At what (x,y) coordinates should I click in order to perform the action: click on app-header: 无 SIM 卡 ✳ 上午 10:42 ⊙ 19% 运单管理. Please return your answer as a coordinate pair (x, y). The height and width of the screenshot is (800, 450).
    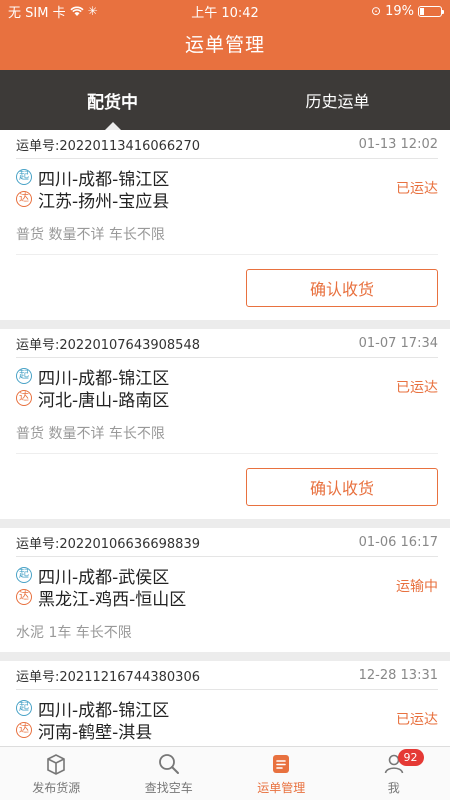
    Looking at the image, I should click on (225, 35).